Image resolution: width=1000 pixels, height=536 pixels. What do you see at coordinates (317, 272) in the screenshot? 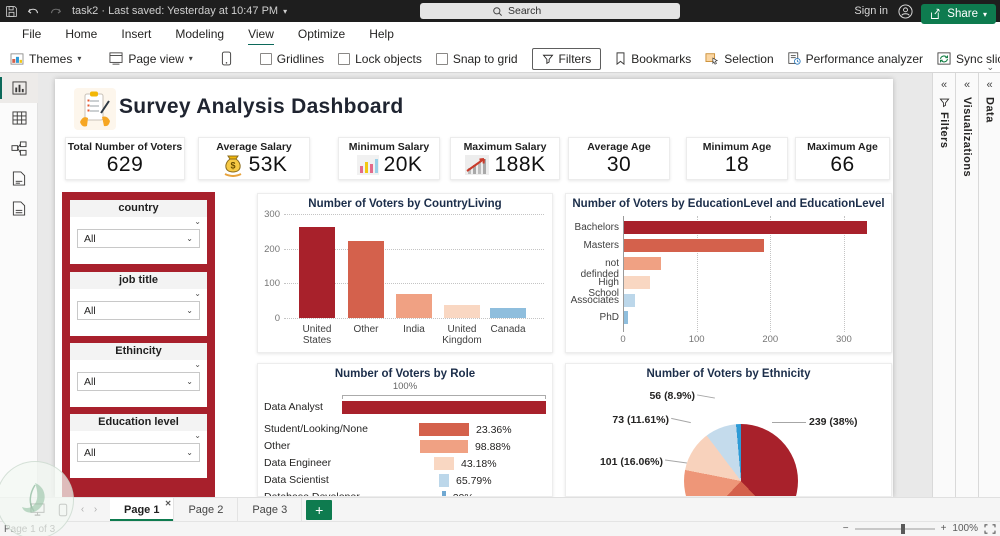
I see `bar-United-States` at bounding box center [317, 272].